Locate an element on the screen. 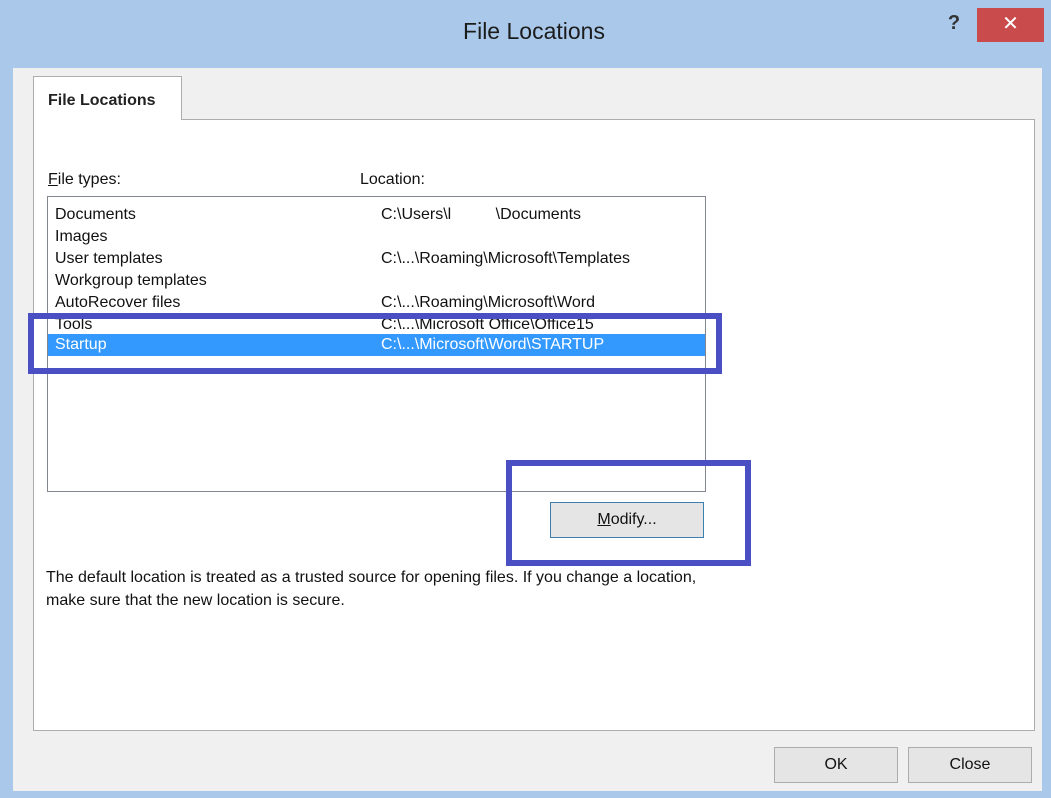  title-bar: File Locations ? ✕ is located at coordinates (525, 34).